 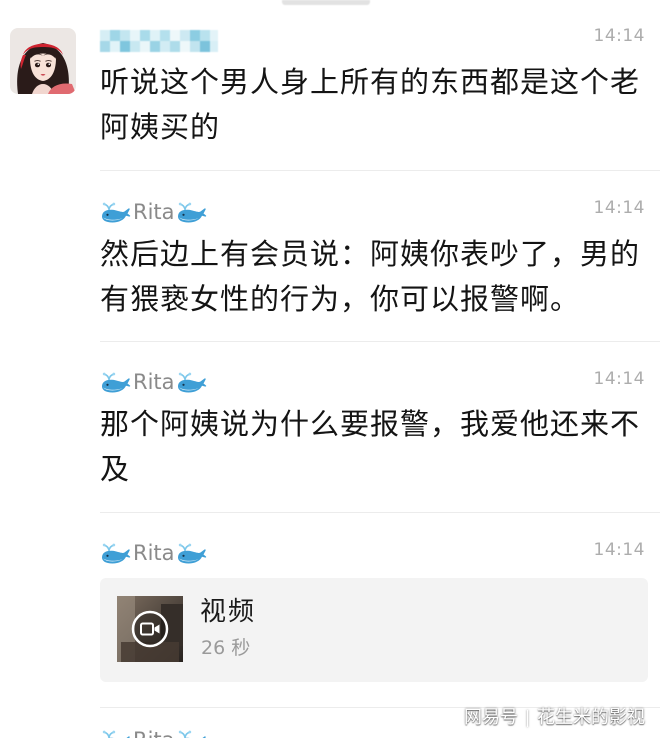 I want to click on message-text: 听说这个男人身上所有的东西都是这个老 阿姨买的, so click(x=378, y=105).